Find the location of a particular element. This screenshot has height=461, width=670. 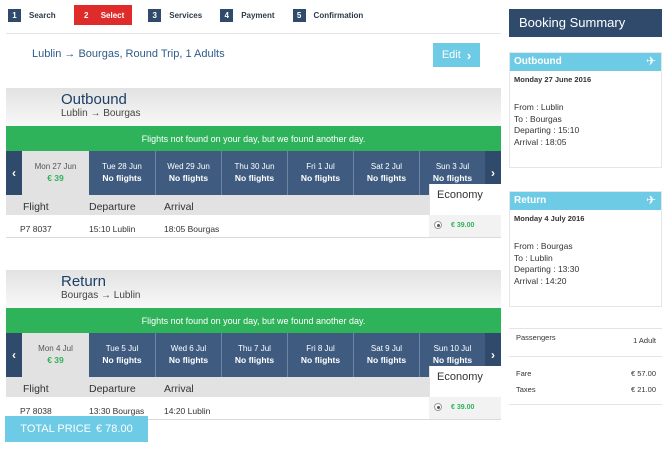

date-option: Fri 8 Jul No flights is located at coordinates (321, 355).